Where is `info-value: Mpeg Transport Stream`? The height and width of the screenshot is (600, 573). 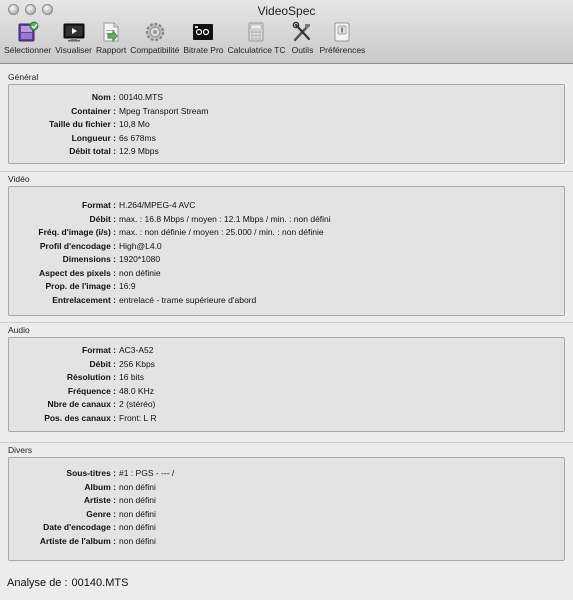
info-value: Mpeg Transport Stream is located at coordinates (164, 110).